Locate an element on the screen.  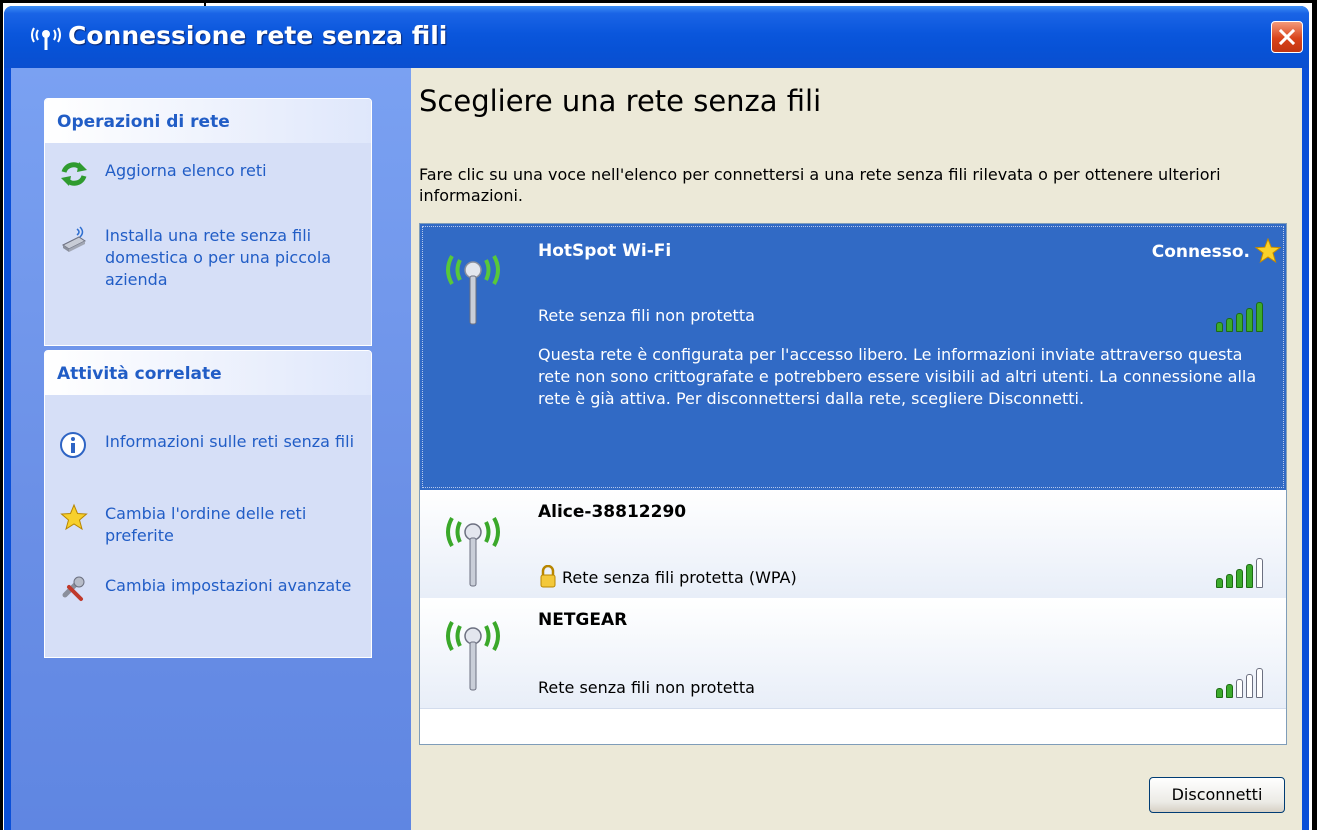
related-tasks-header: Attività correlate is located at coordinates (208, 373).